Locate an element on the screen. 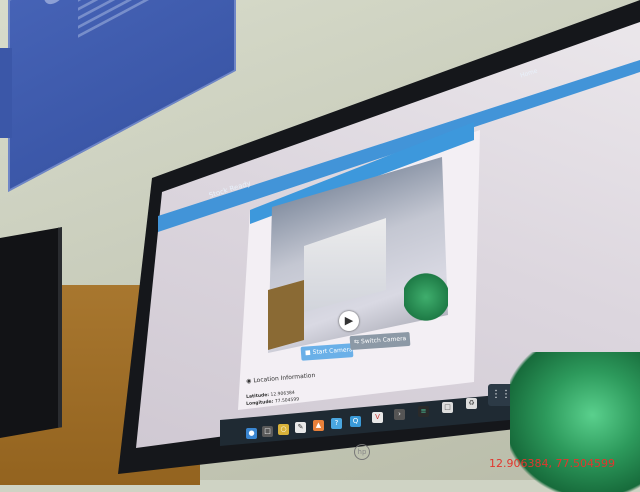  map-pin-icon: ◉ is located at coordinates (249, 381).